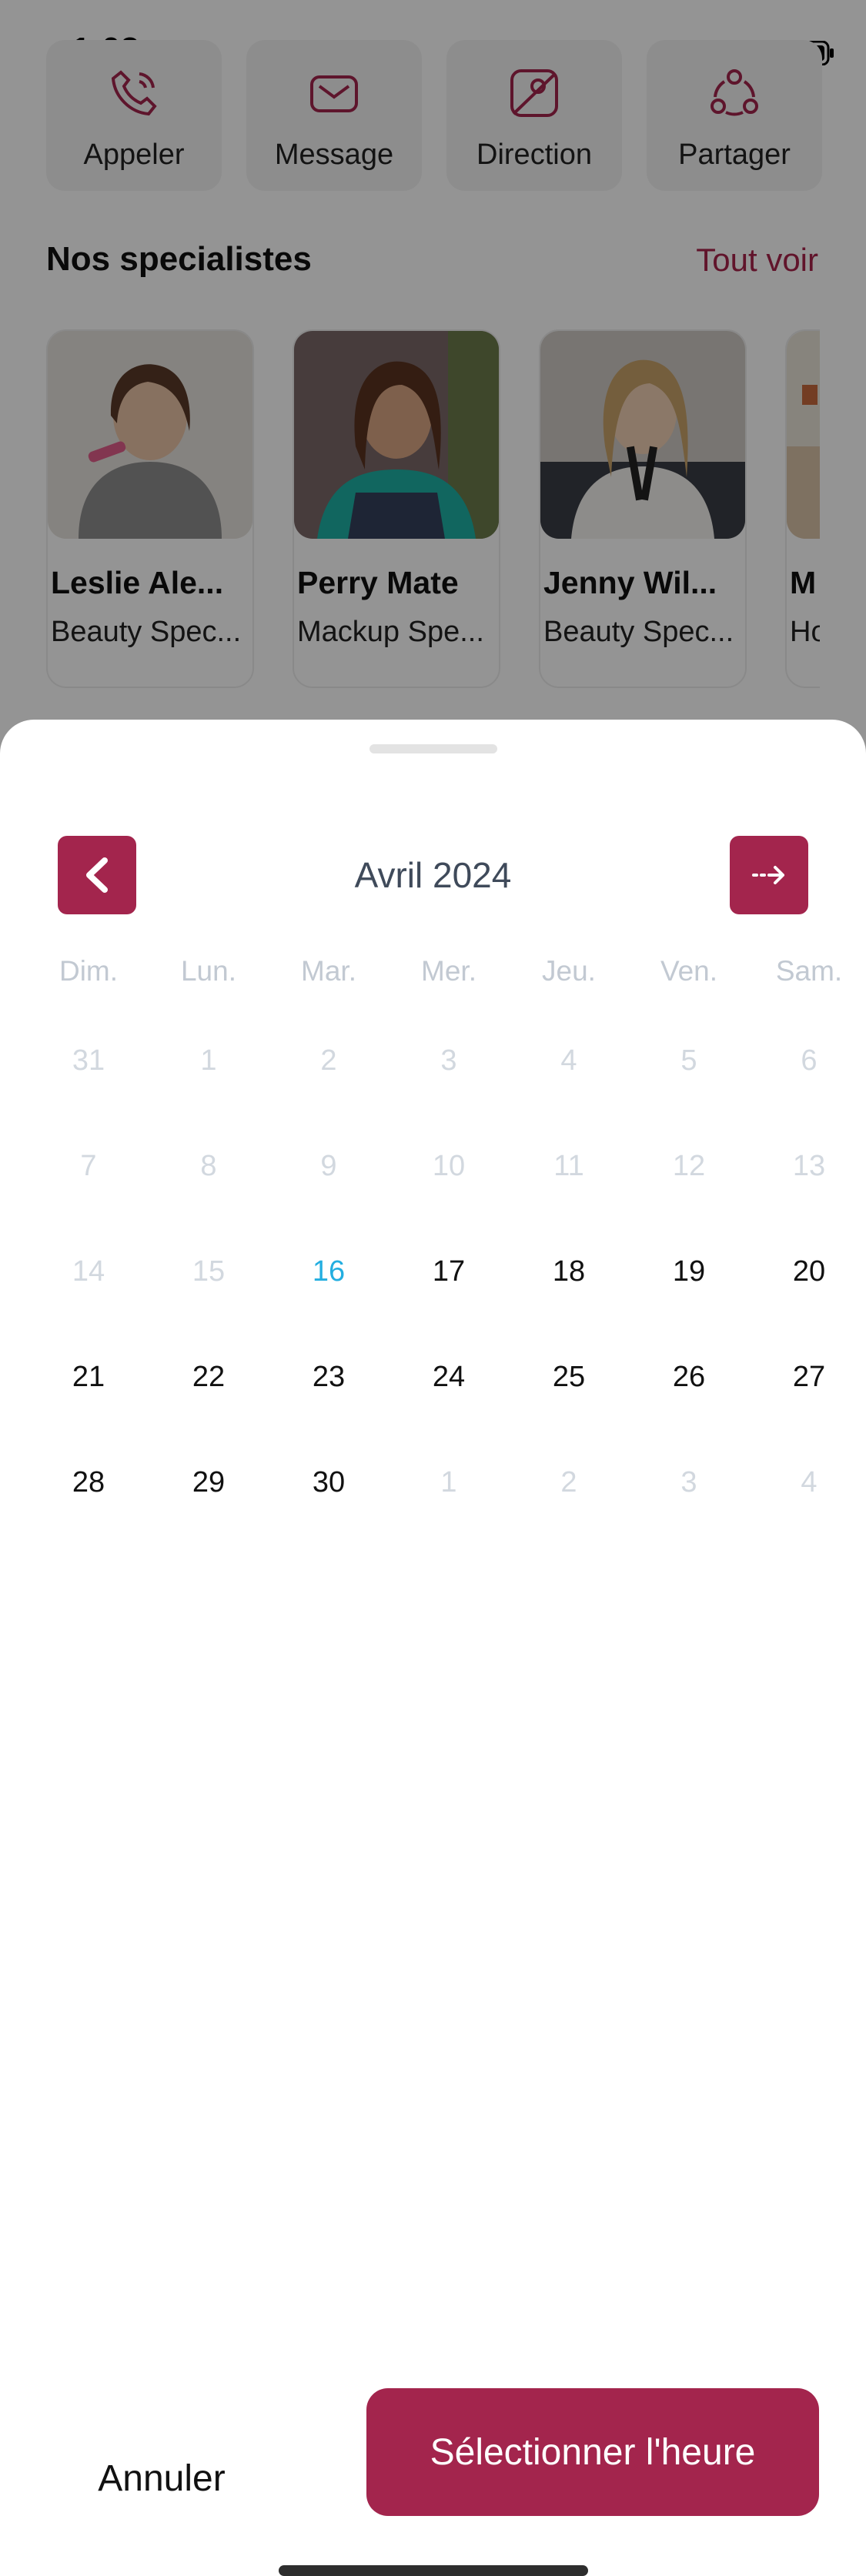  I want to click on calendar-day: 28, so click(88, 1513).